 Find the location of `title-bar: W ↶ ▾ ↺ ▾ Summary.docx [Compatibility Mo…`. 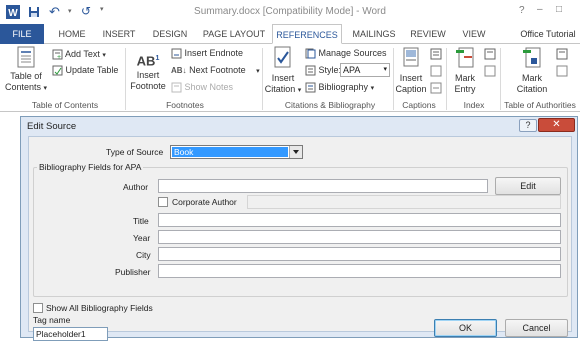

title-bar: W ↶ ▾ ↺ ▾ Summary.docx [Compatibility Mo… is located at coordinates (290, 12).